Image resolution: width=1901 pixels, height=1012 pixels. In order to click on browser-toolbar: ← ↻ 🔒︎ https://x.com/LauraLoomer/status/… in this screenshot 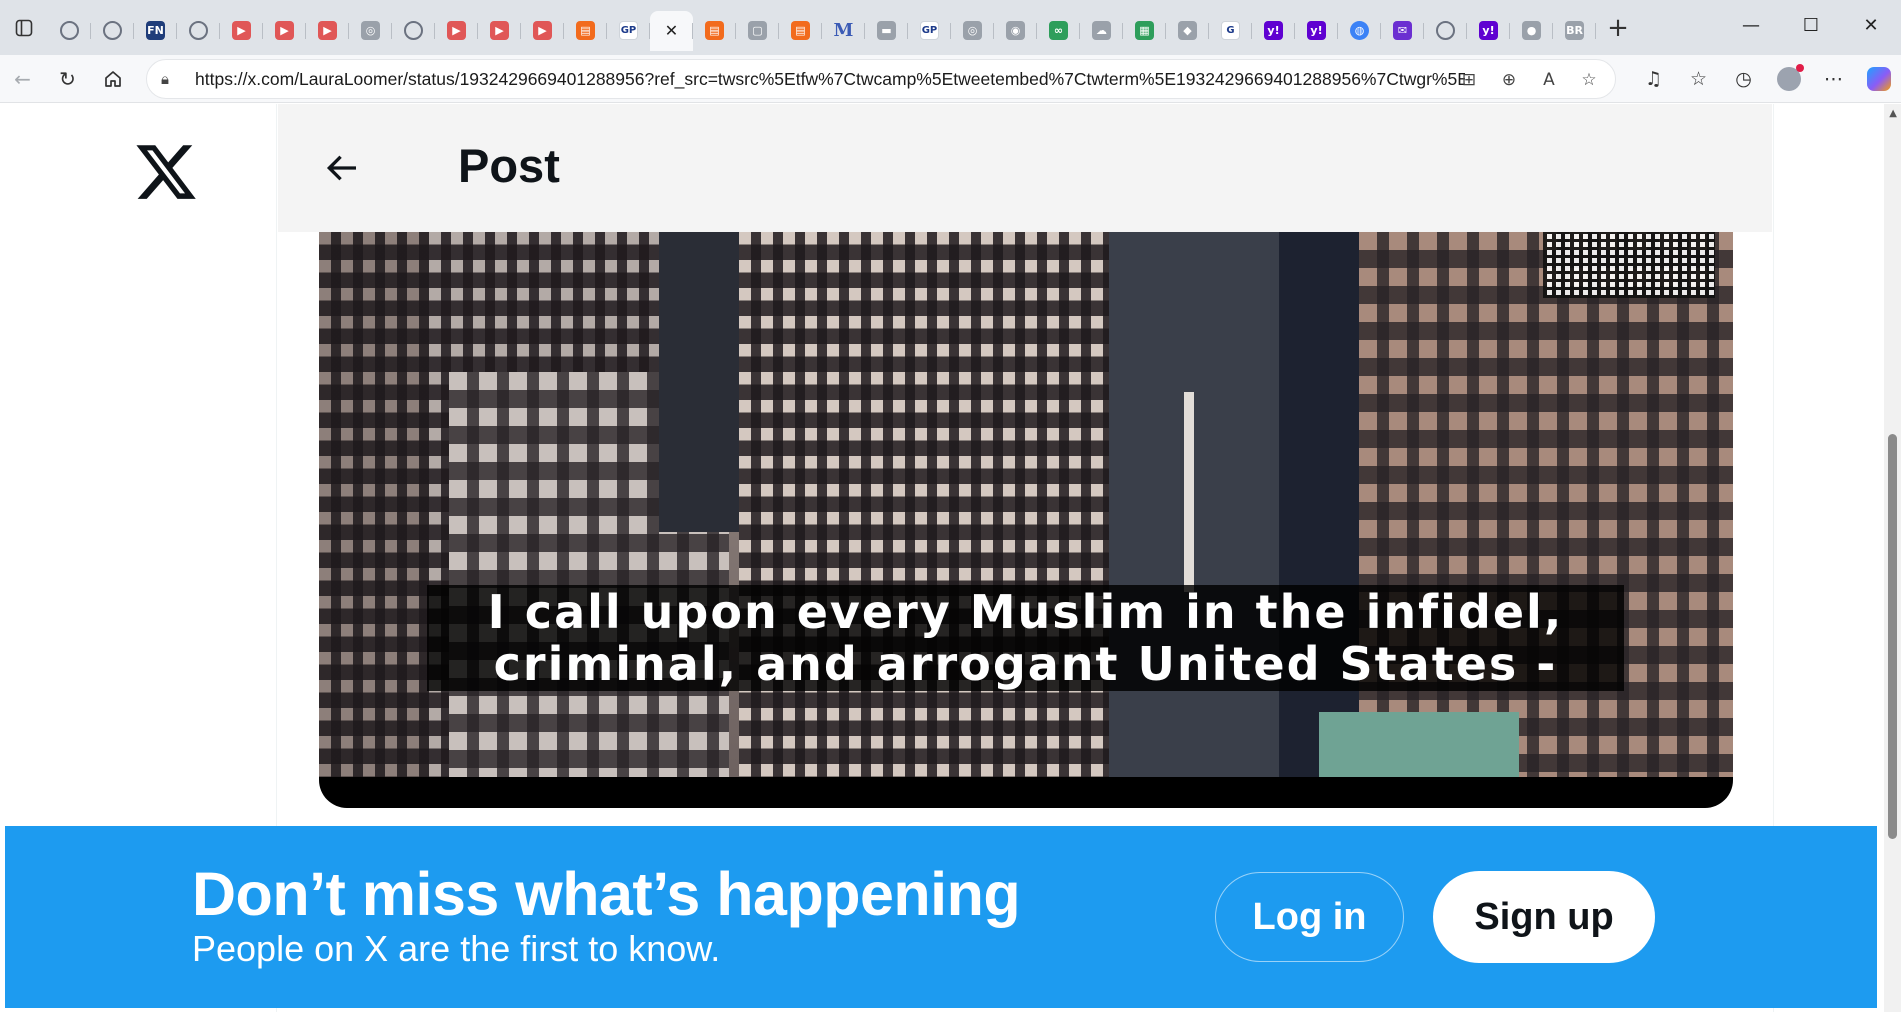, I will do `click(950, 79)`.